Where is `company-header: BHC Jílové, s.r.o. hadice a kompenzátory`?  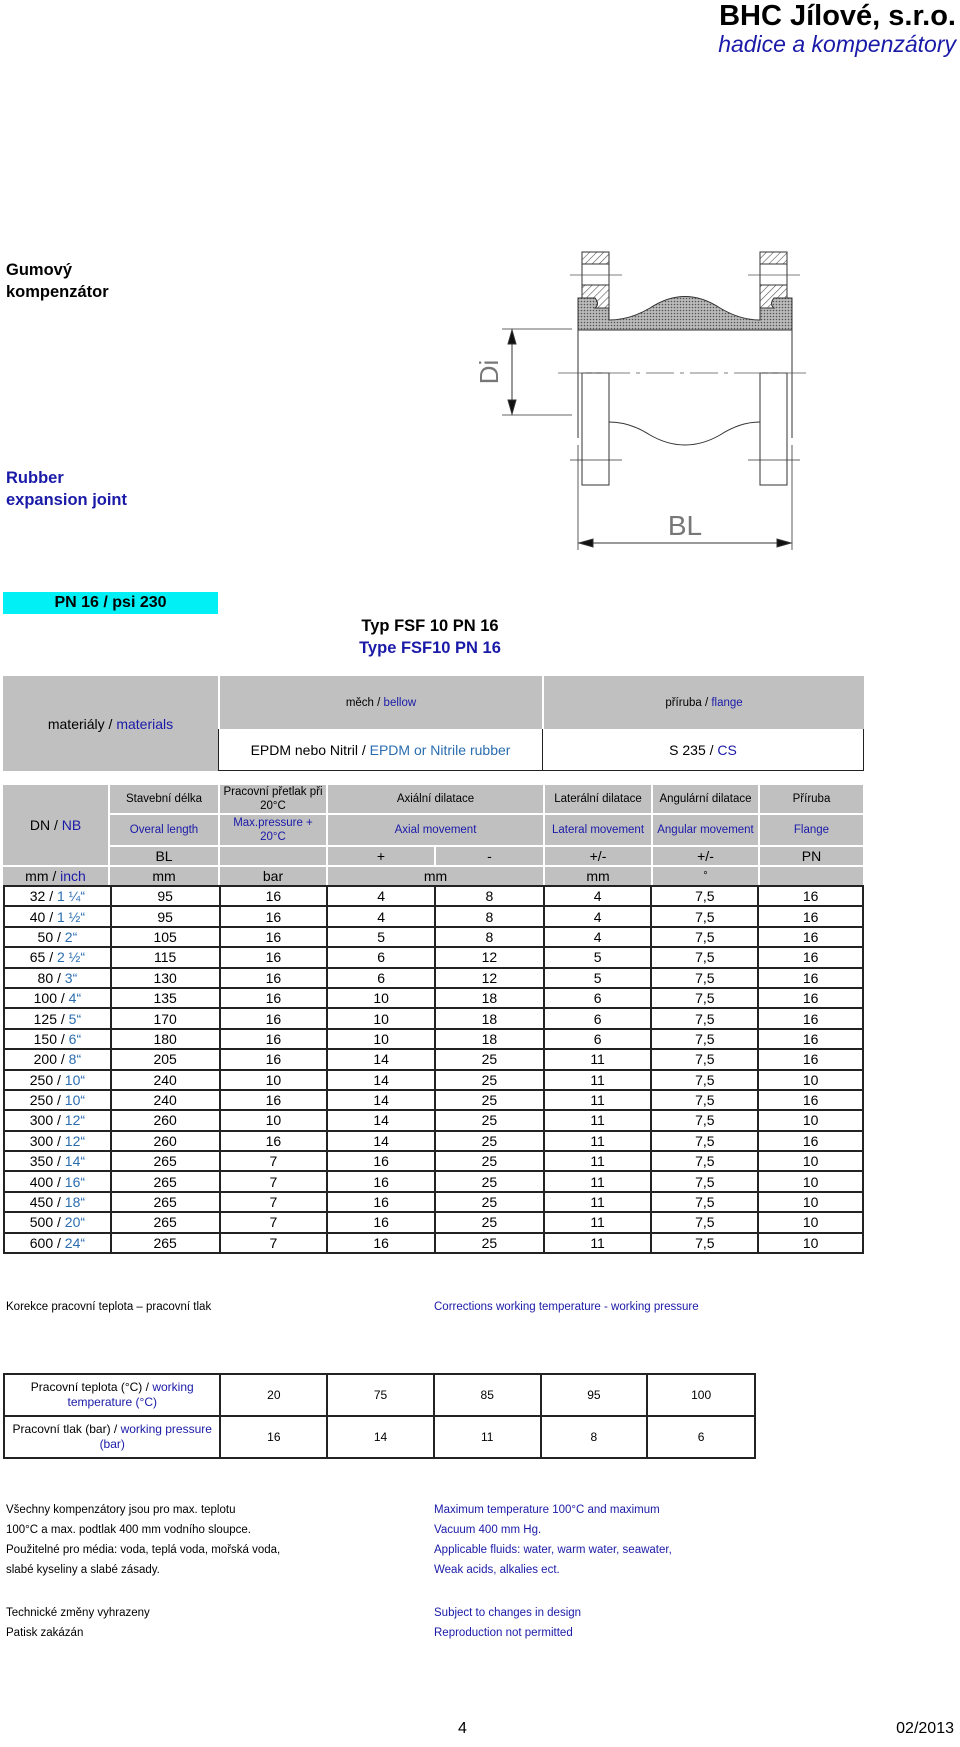
company-header: BHC Jílové, s.r.o. hadice a kompenzátory is located at coordinates (837, 28).